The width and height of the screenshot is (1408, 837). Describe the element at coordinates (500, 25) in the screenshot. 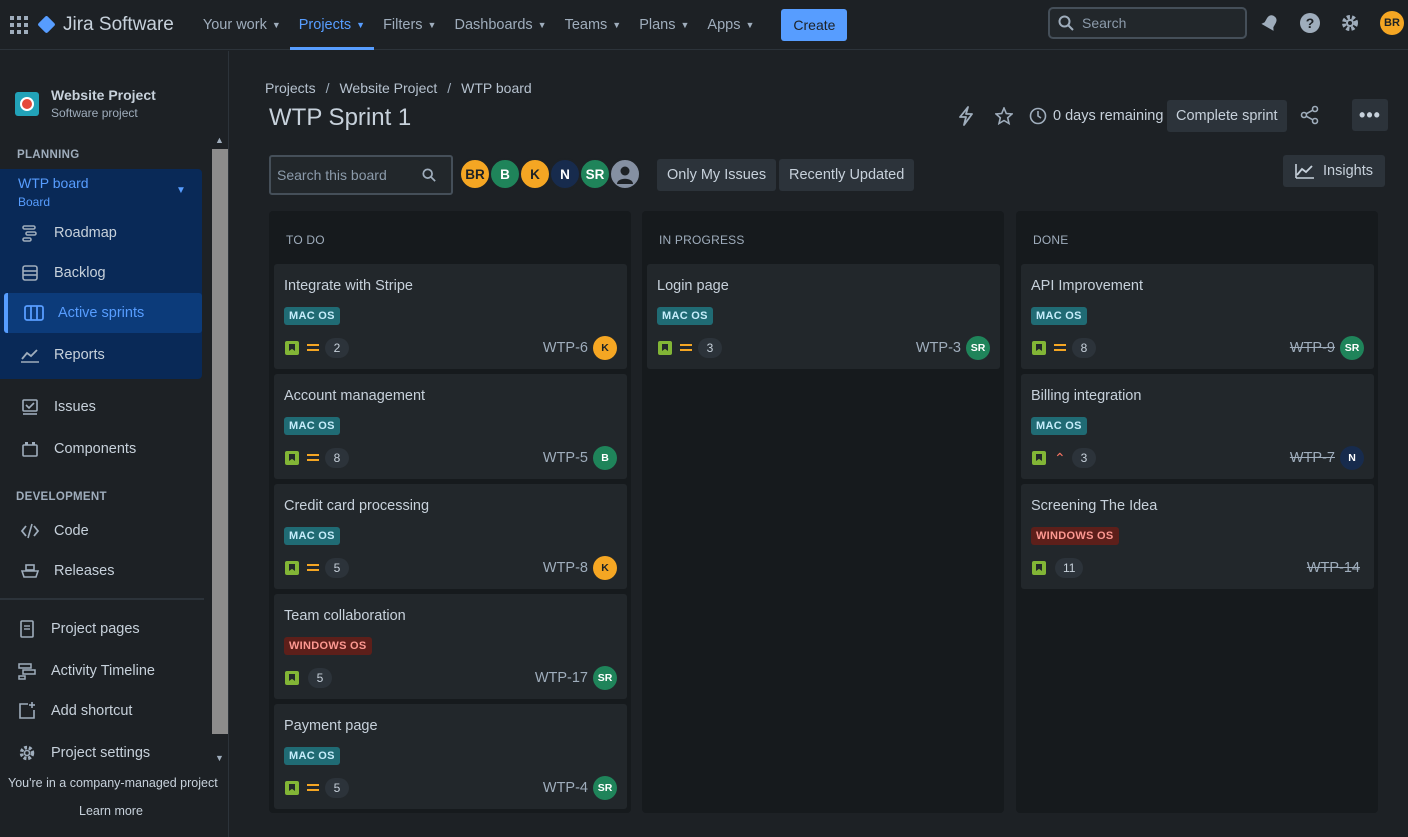

I see `nav-dashboards: Dashboards ▼` at that location.